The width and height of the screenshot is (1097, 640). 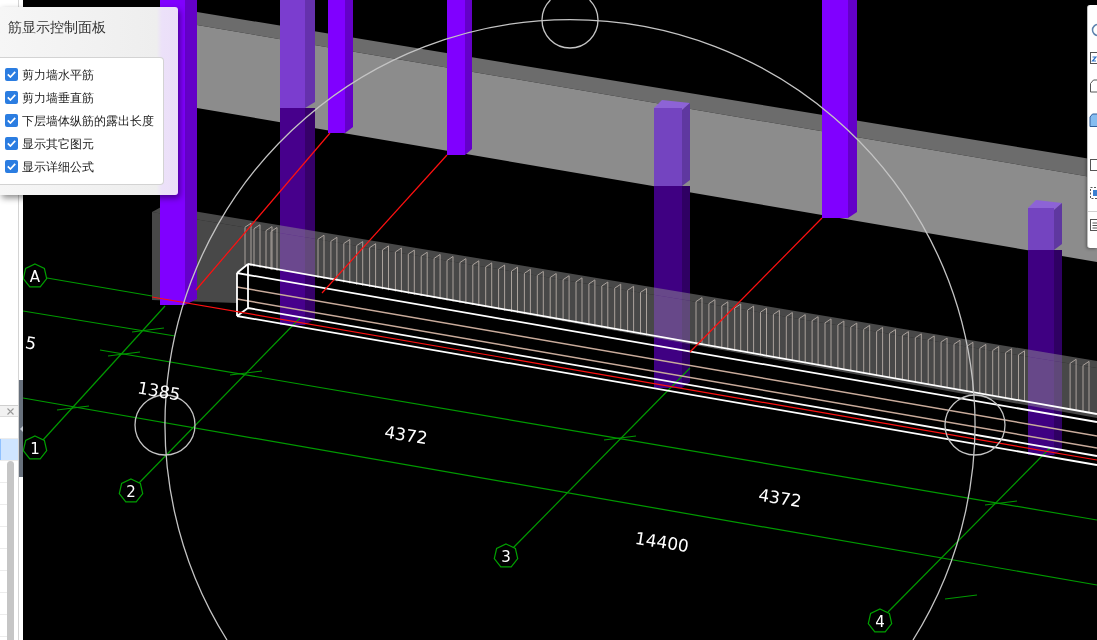 What do you see at coordinates (1093, 86) in the screenshot?
I see `document-icon` at bounding box center [1093, 86].